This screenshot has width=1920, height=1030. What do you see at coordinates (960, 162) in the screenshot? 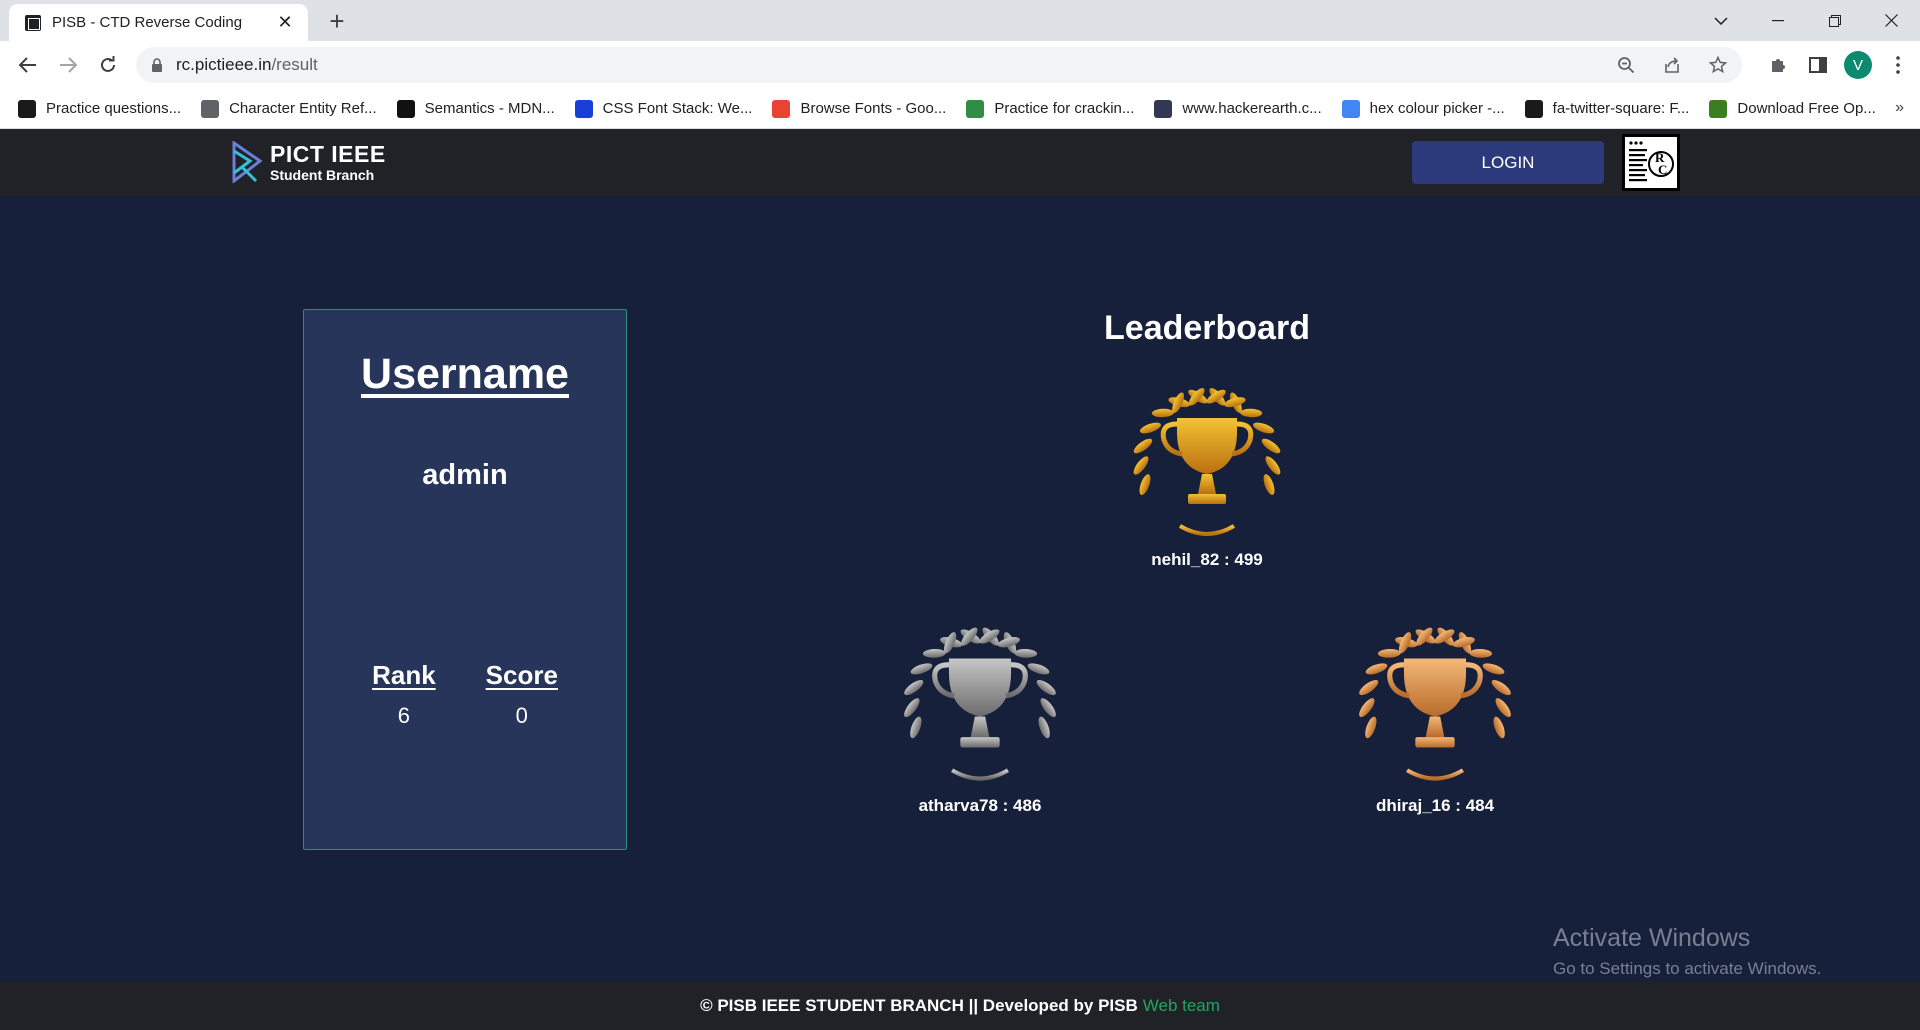
I see `site-header: PICT IEEE Student Branch LOGIN R C` at bounding box center [960, 162].